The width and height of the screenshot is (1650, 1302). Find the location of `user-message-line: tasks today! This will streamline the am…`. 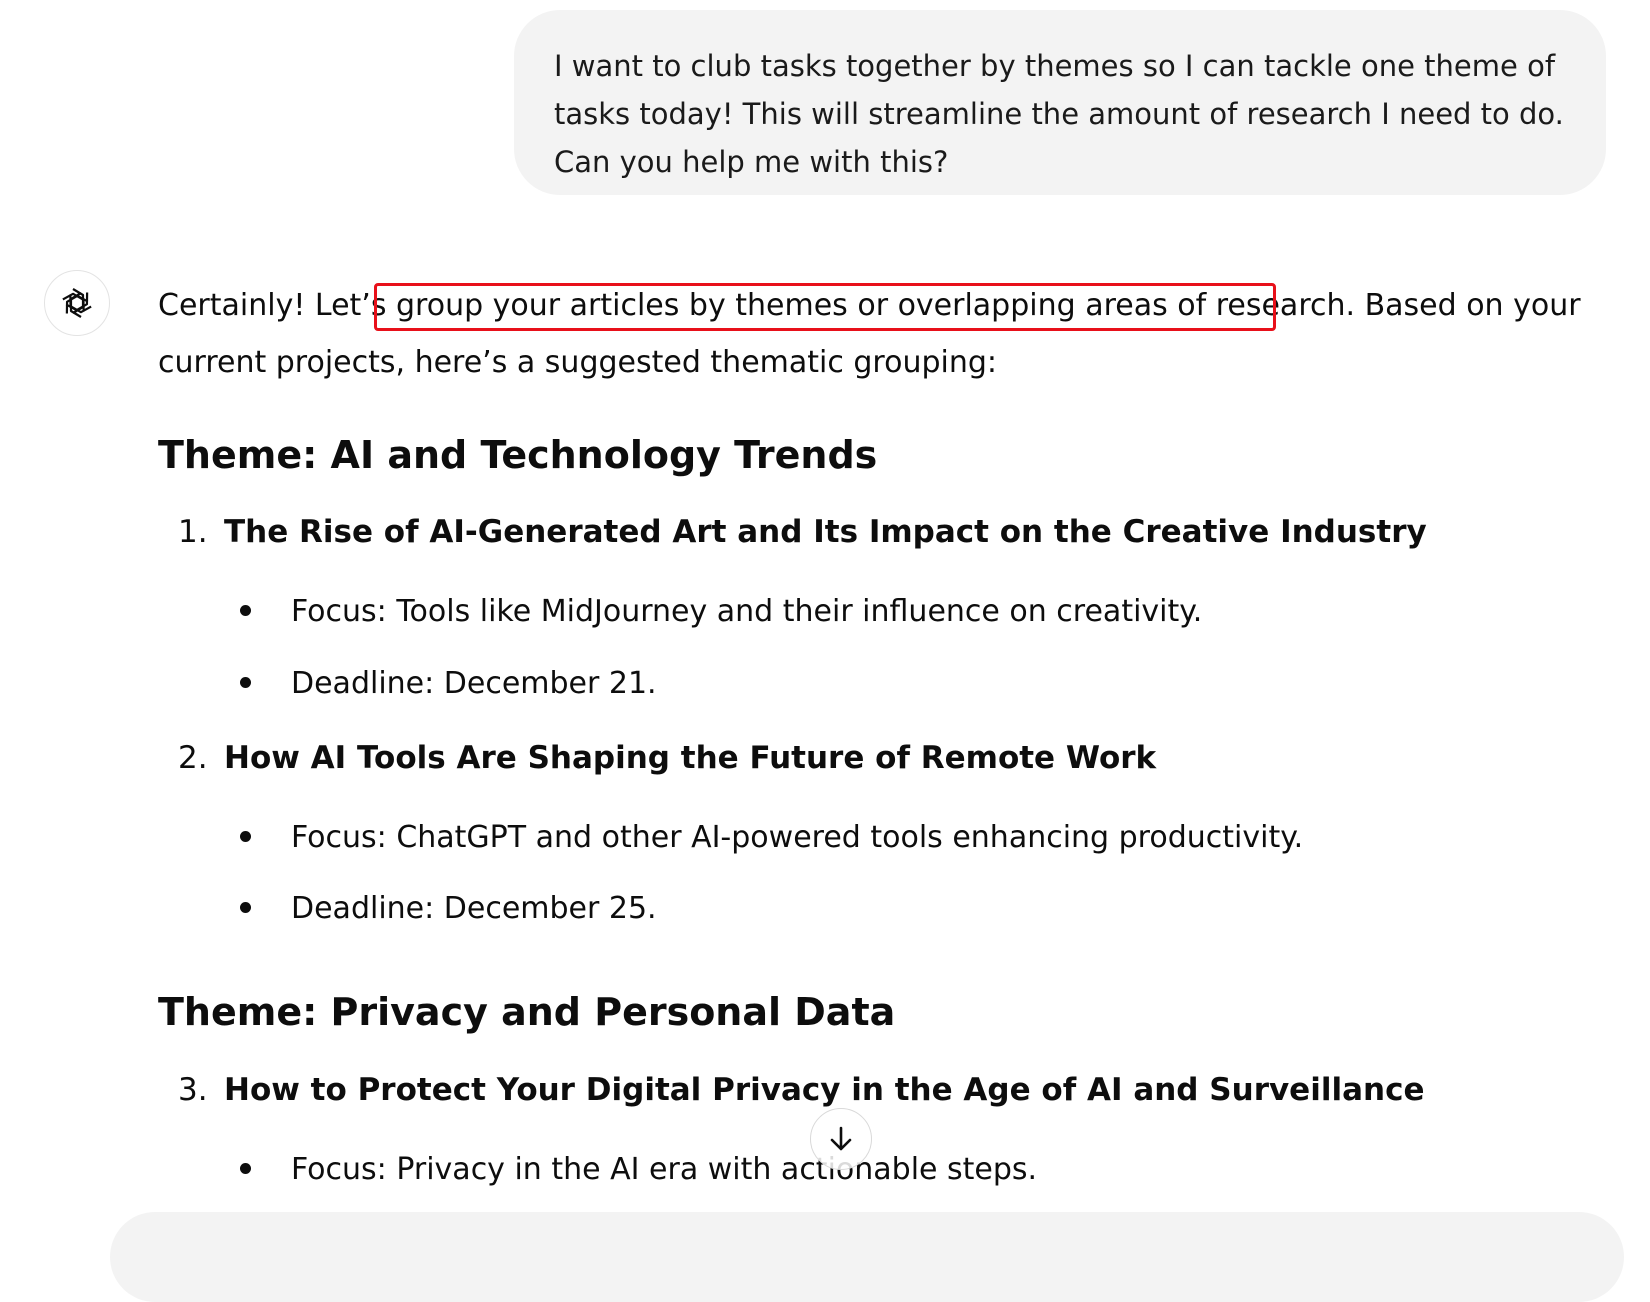

user-message-line: tasks today! This will streamline the am… is located at coordinates (1059, 114).